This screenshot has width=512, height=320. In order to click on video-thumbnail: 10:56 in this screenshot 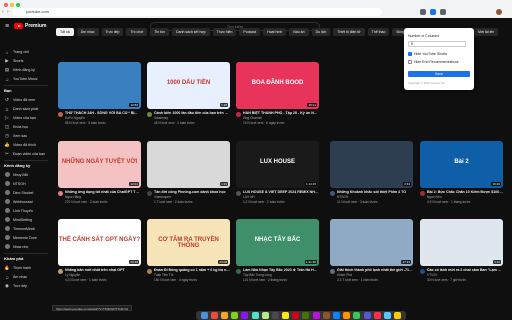, I will do `click(99, 85)`.